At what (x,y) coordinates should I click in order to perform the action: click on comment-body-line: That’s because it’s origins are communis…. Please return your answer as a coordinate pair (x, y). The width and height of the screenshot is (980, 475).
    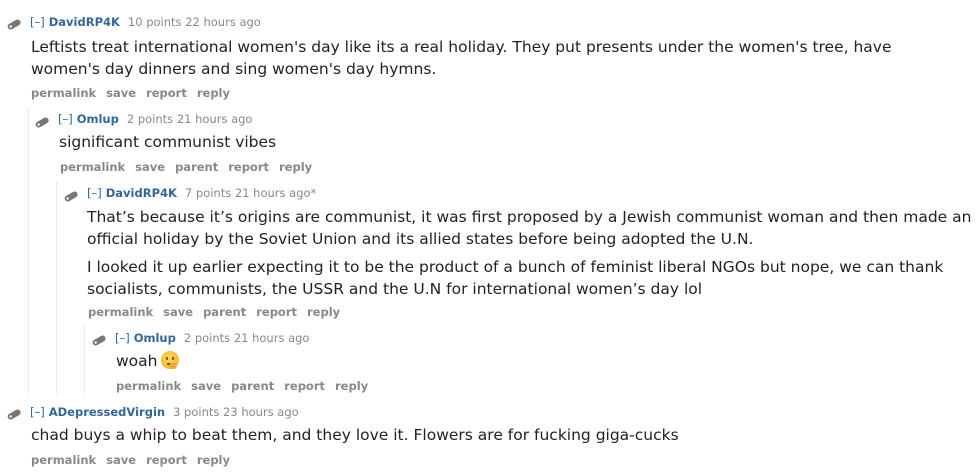
    Looking at the image, I should click on (529, 217).